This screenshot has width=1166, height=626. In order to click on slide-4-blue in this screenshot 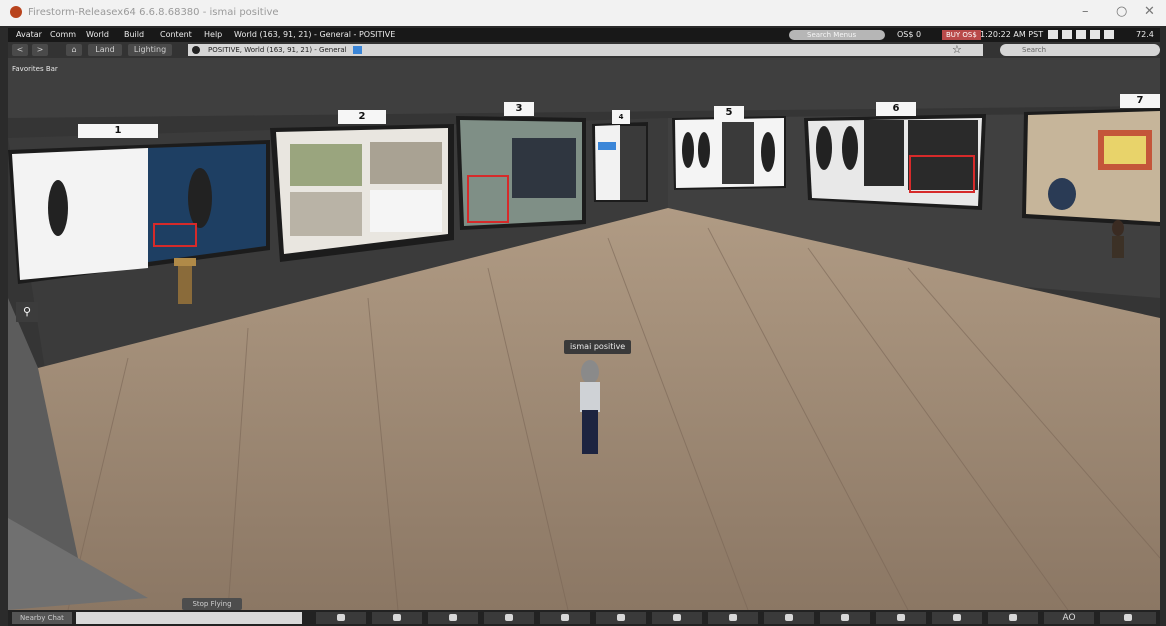, I will do `click(607, 146)`.